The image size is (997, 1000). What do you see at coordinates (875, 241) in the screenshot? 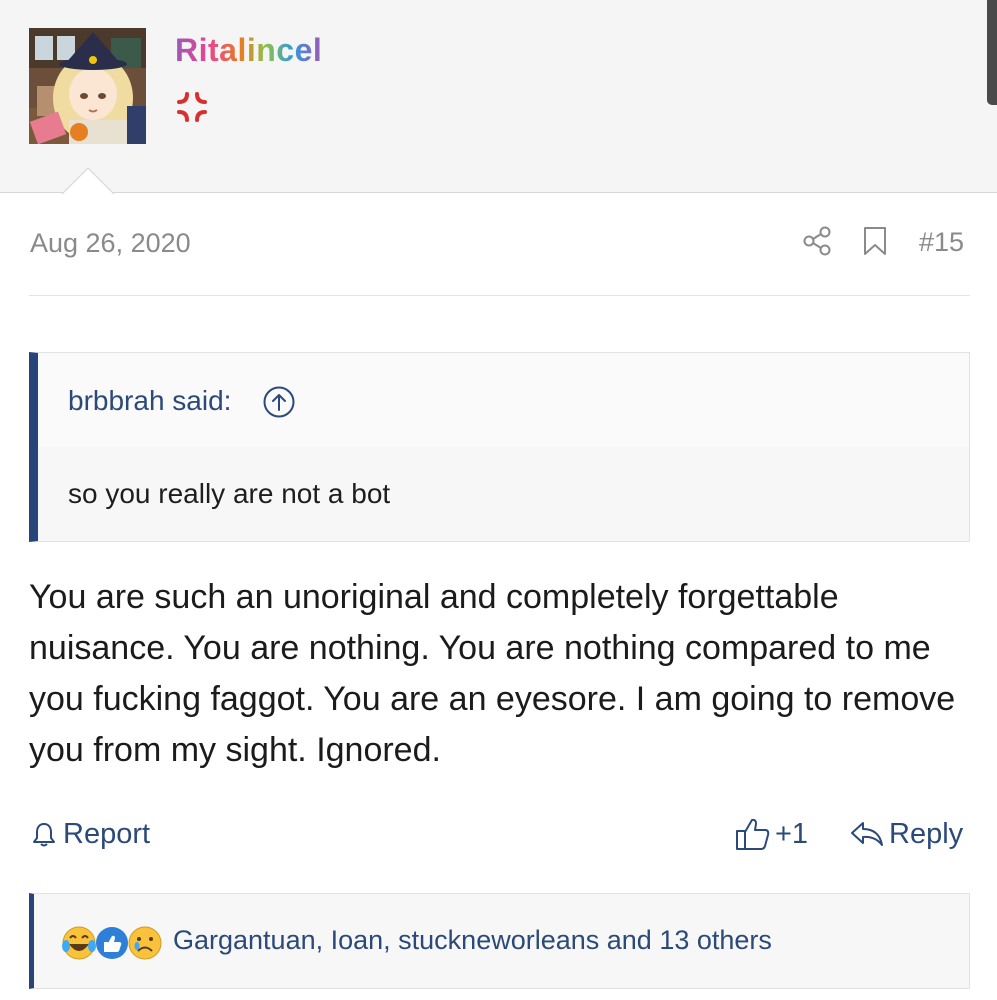
I see `bookmark-icon` at bounding box center [875, 241].